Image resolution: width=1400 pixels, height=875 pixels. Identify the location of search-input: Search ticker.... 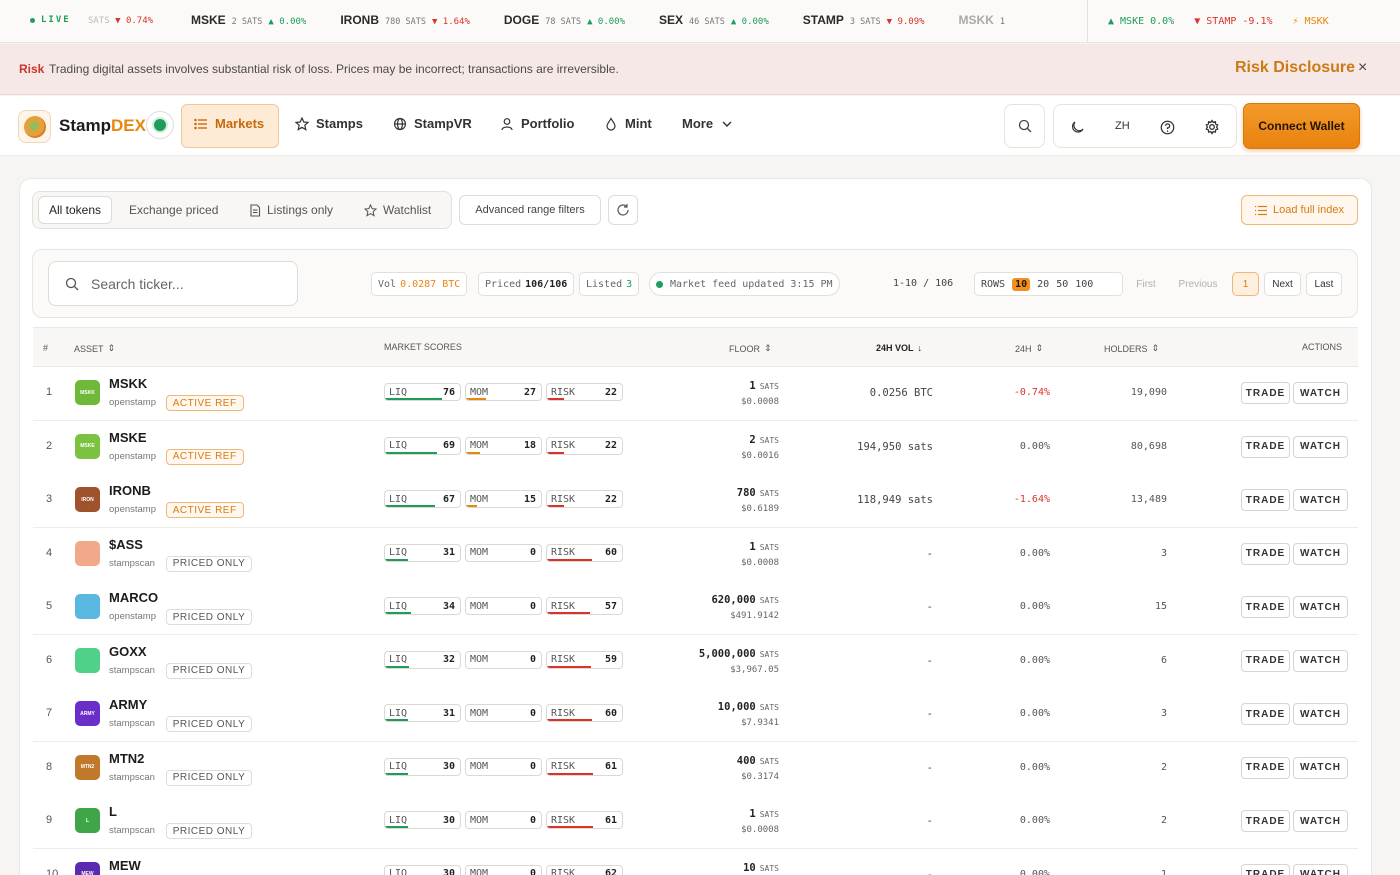
(173, 283).